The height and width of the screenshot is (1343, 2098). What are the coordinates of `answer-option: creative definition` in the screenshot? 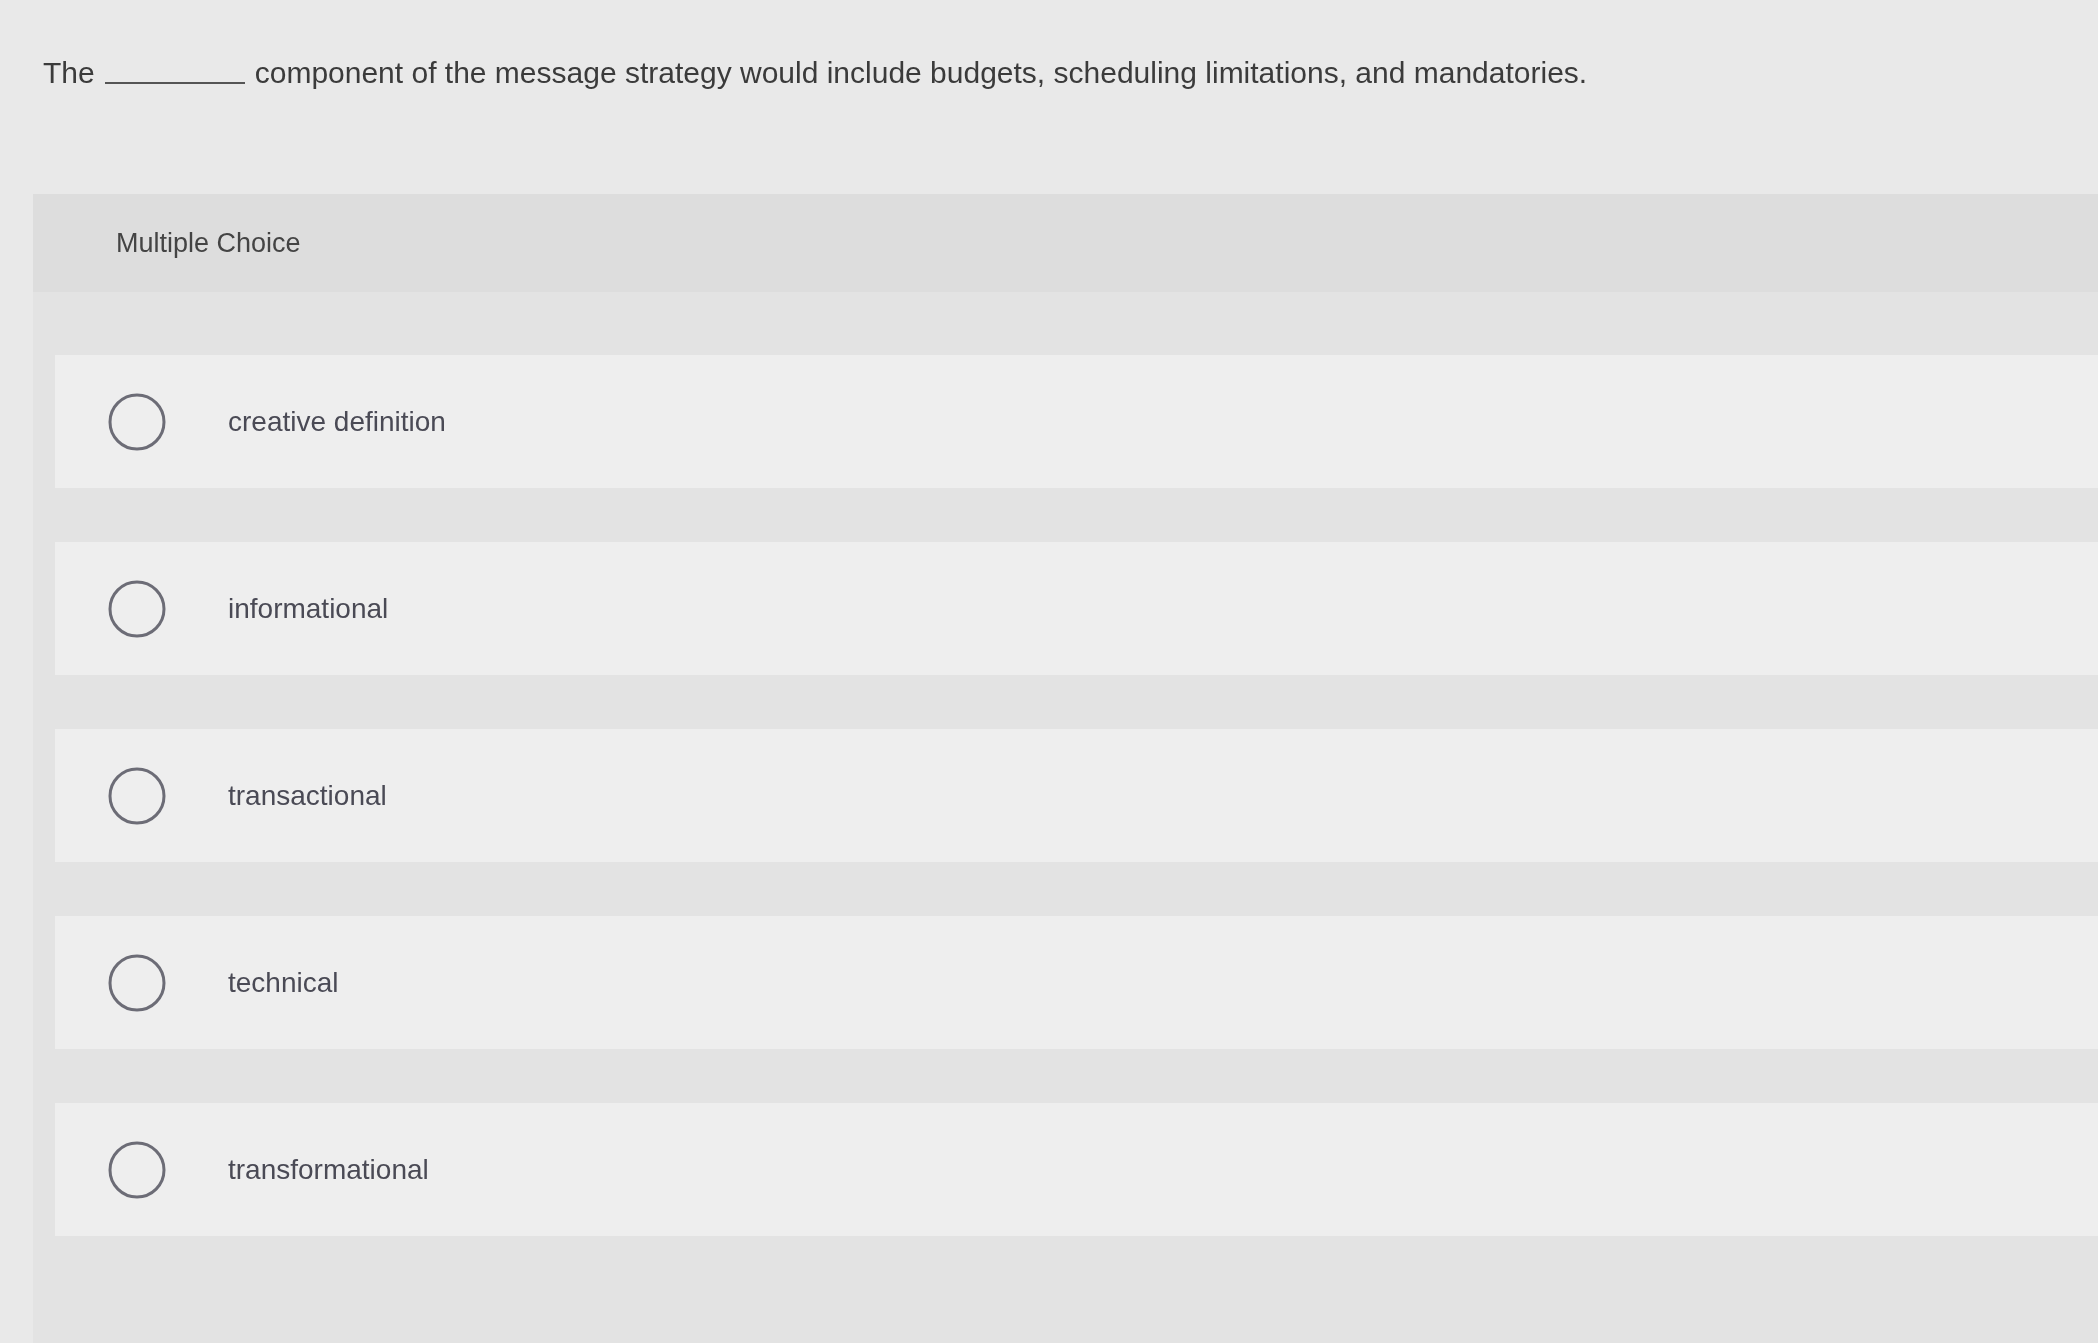 It's located at (1076, 421).